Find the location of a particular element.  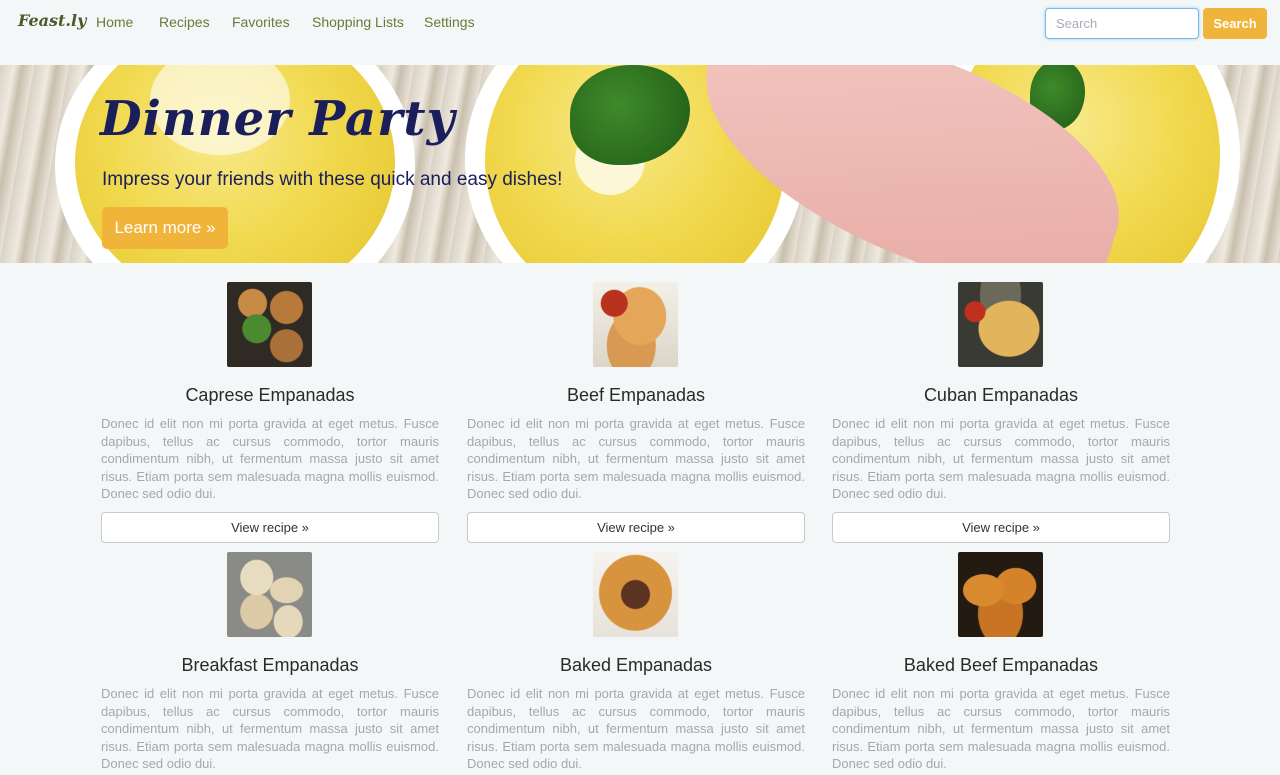

nav-link-favorites: Favorites is located at coordinates (261, 22).